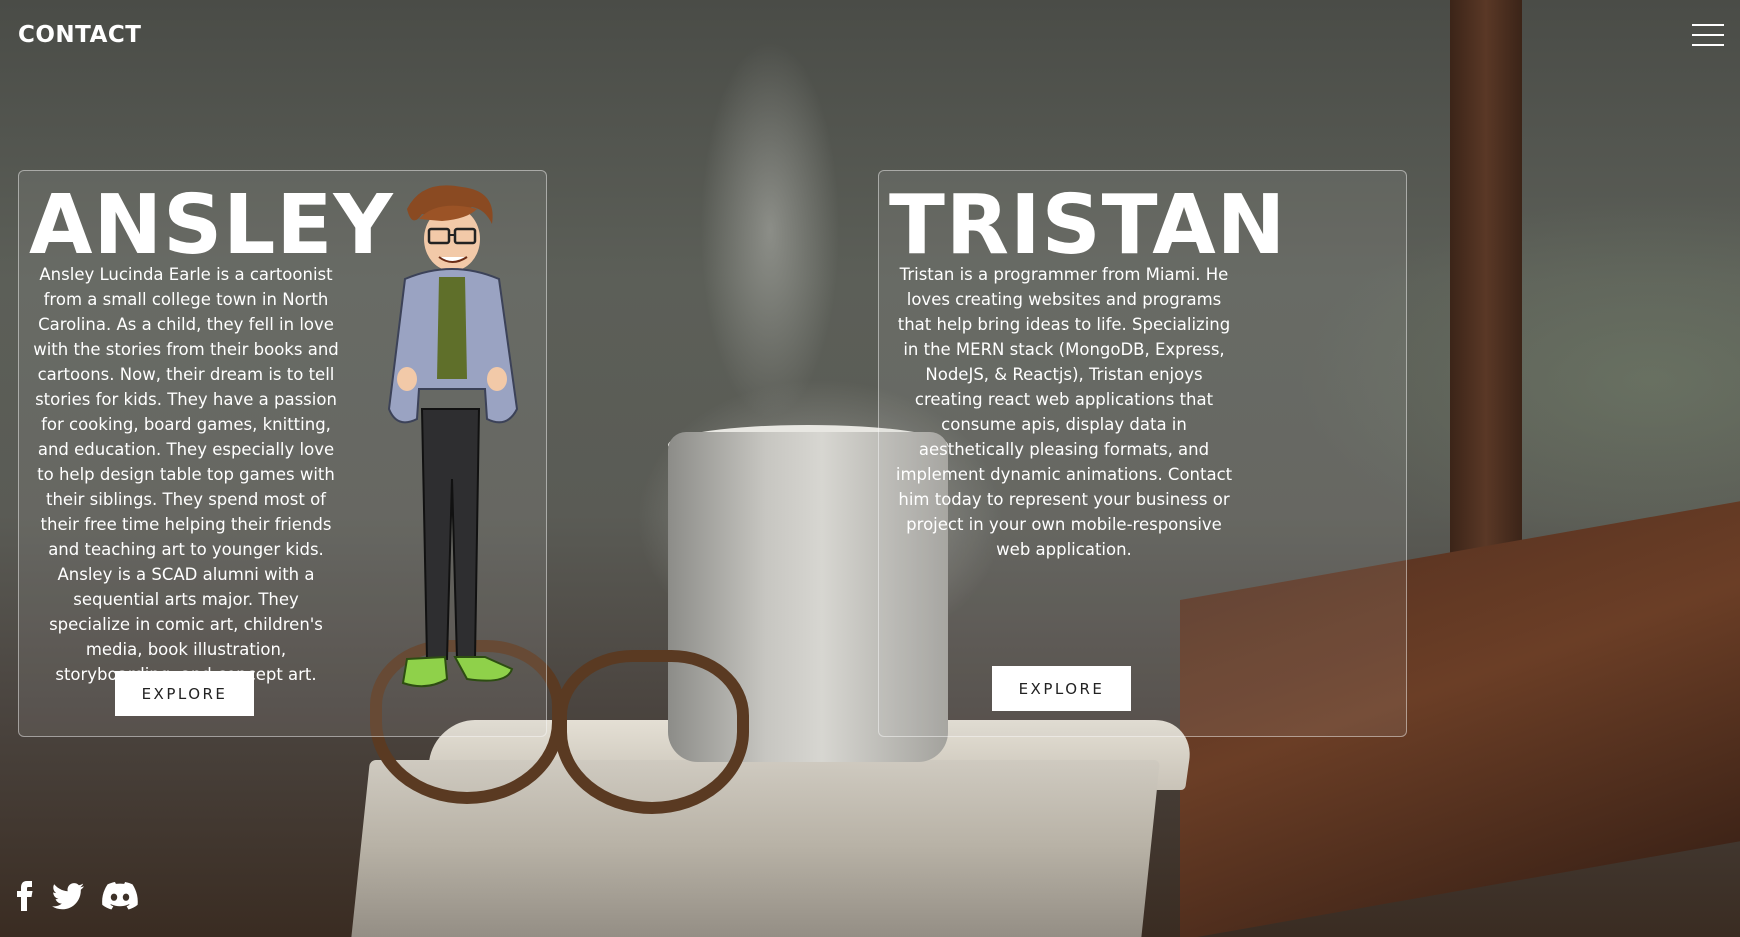 This screenshot has width=1740, height=937. Describe the element at coordinates (211, 225) in the screenshot. I see `profile-name: ANSLEY` at that location.